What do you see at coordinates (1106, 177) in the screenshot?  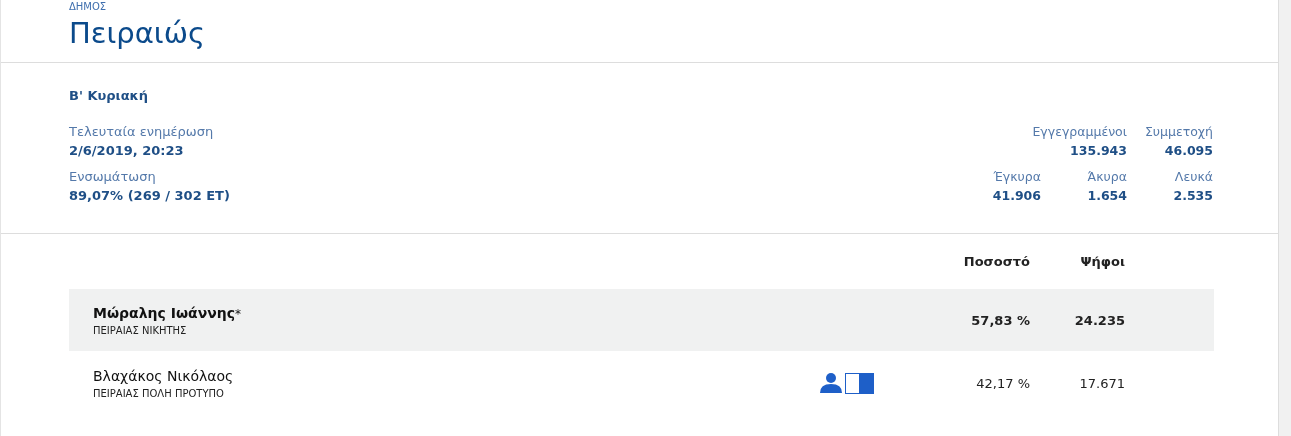 I see `stat-label: Άκυρα` at bounding box center [1106, 177].